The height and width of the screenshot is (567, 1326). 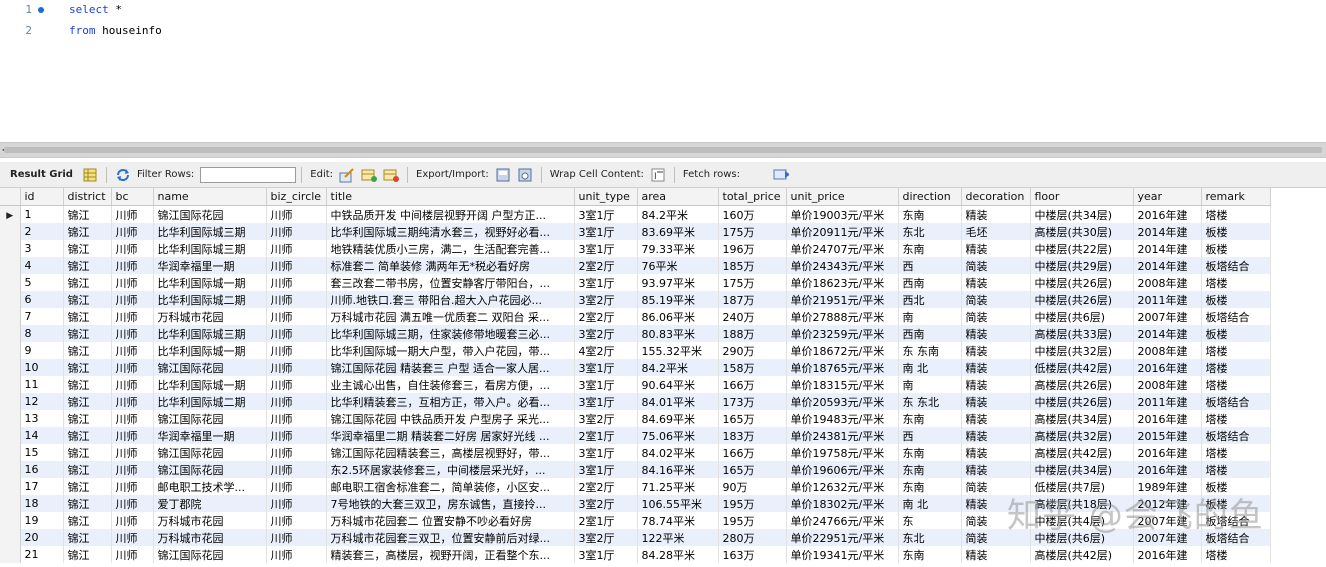 I want to click on cell-name: 锦江国际花园, so click(x=210, y=367).